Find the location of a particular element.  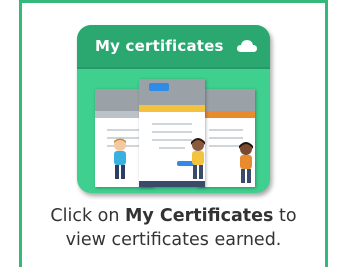

cloud-icon is located at coordinates (247, 46).